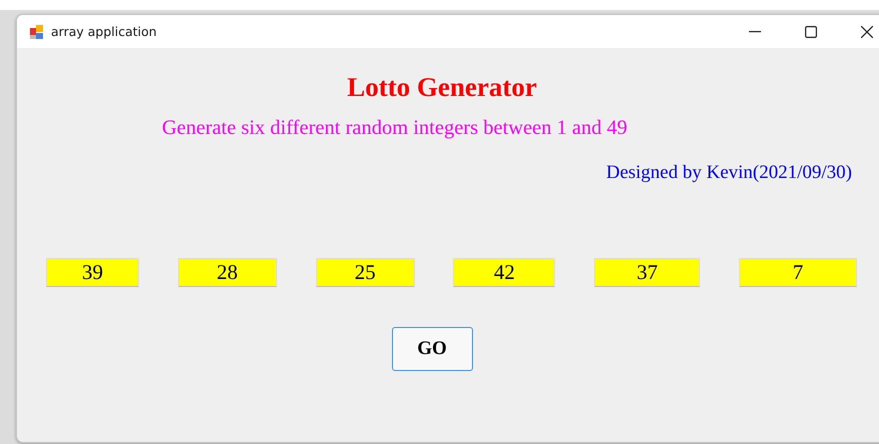 This screenshot has width=879, height=444. I want to click on number-label: 28, so click(227, 272).